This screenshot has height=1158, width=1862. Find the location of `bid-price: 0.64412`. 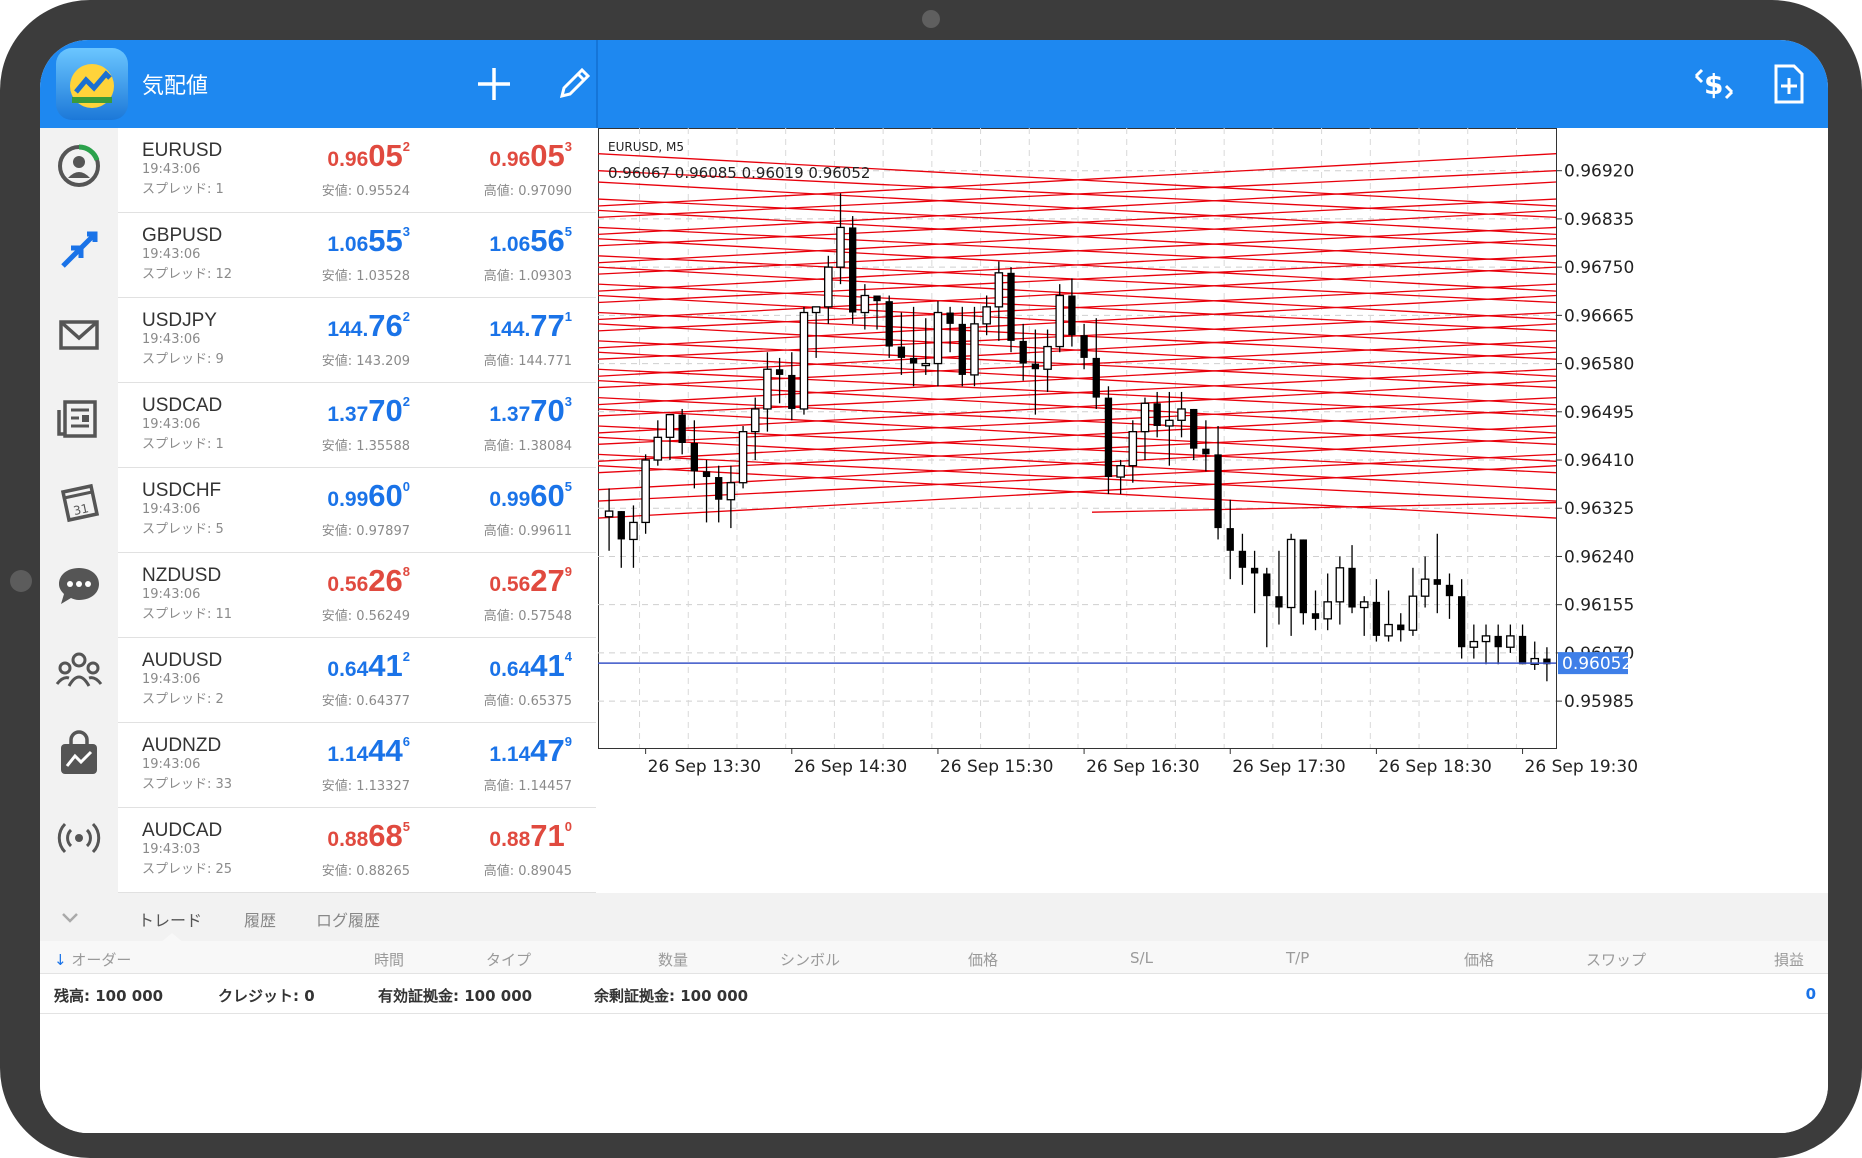

bid-price: 0.64412 is located at coordinates (368, 666).